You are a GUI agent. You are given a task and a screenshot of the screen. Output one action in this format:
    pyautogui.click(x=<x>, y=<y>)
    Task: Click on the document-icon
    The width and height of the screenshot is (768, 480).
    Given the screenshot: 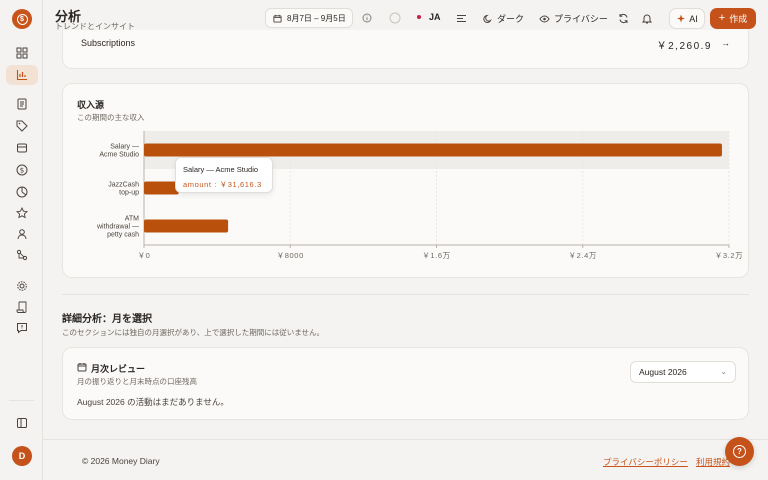 What is the action you would take?
    pyautogui.click(x=22, y=104)
    